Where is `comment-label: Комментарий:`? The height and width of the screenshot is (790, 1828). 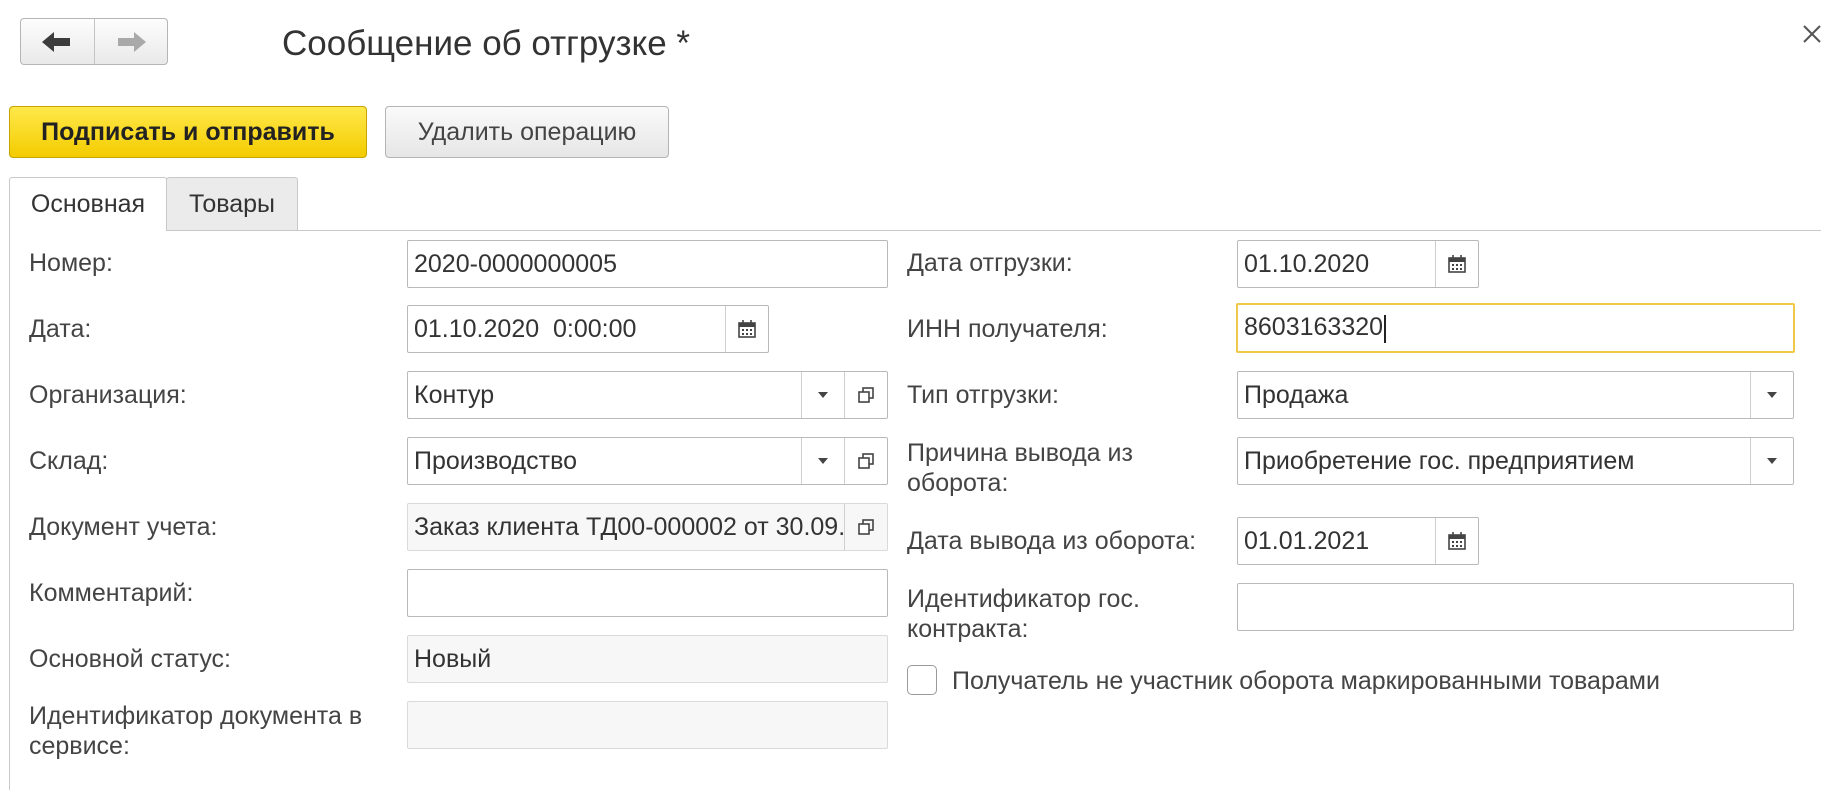 comment-label: Комментарий: is located at coordinates (111, 593).